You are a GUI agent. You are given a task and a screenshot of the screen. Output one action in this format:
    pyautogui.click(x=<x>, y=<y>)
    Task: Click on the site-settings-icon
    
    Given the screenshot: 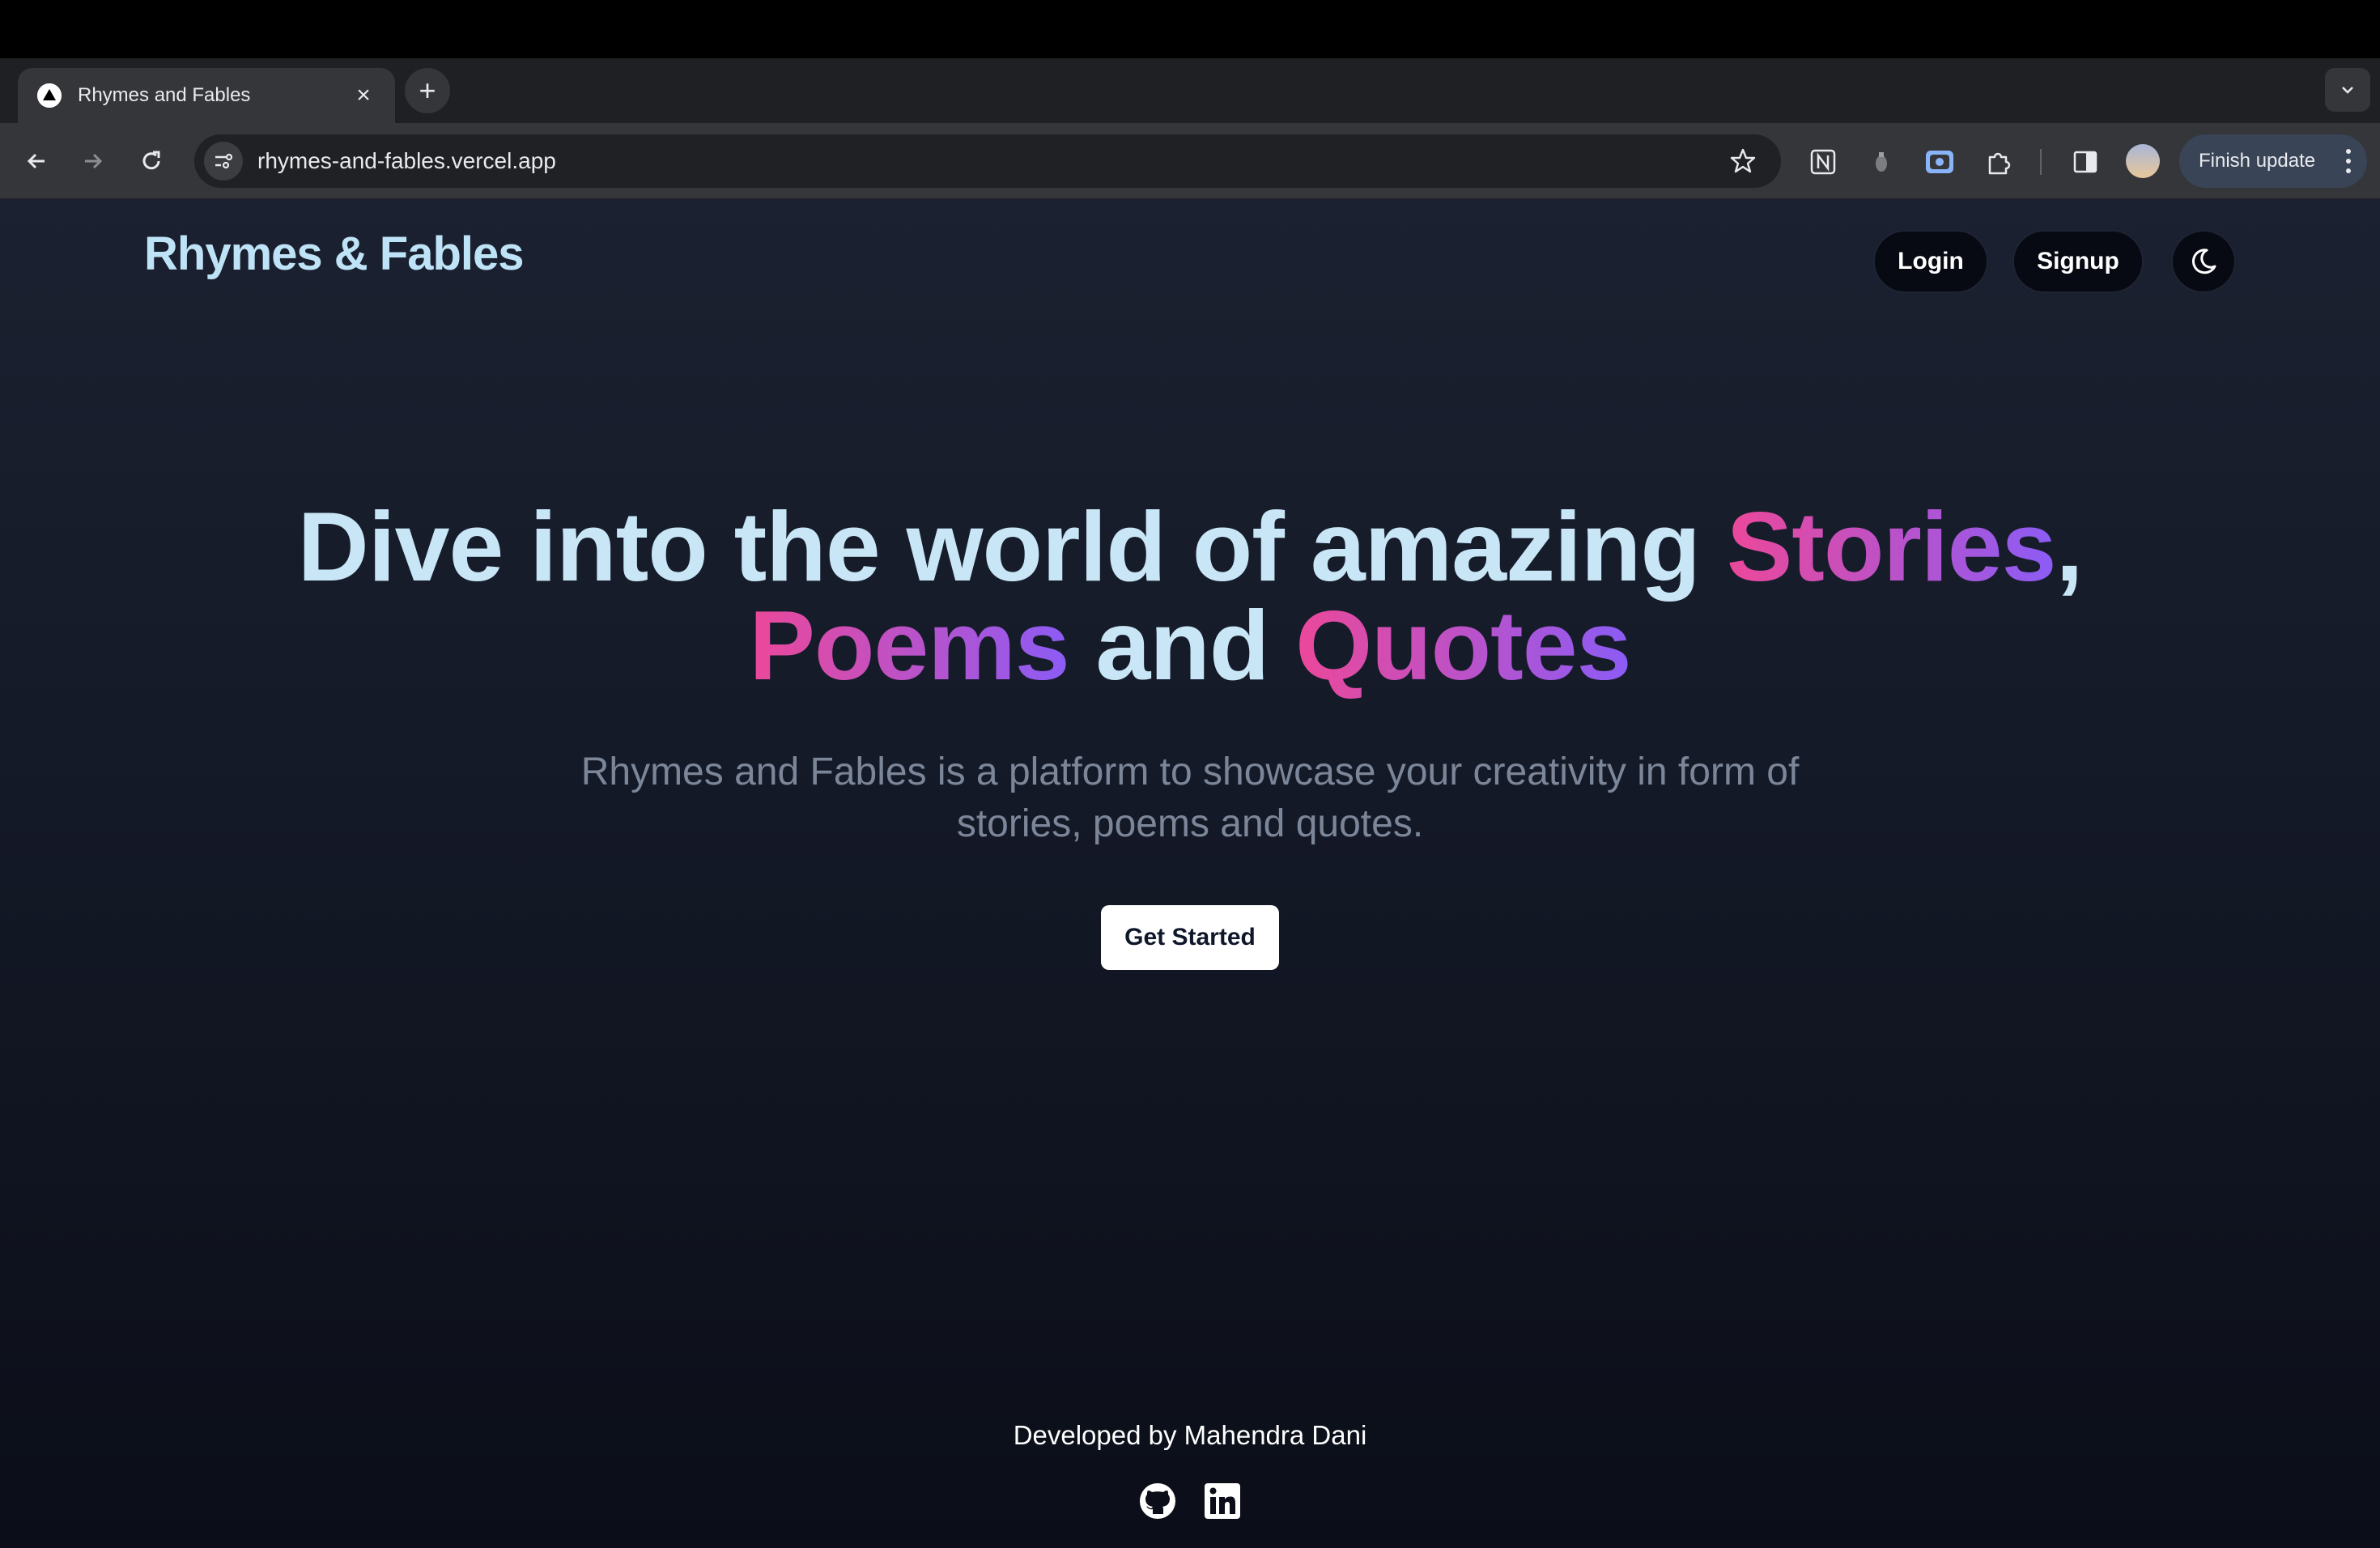 What is the action you would take?
    pyautogui.click(x=224, y=161)
    